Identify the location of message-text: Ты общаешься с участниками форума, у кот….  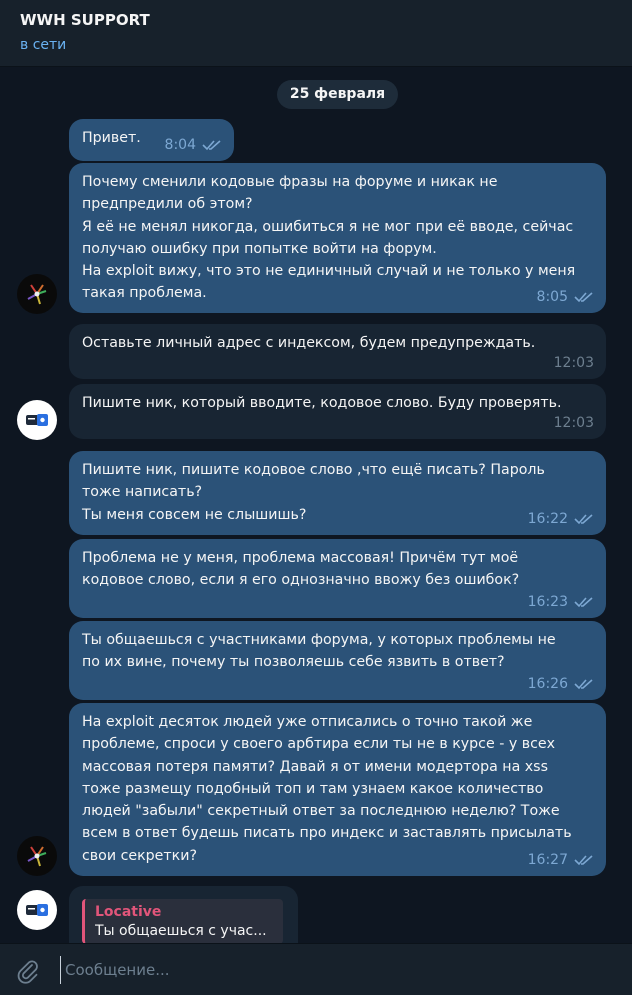
(319, 651).